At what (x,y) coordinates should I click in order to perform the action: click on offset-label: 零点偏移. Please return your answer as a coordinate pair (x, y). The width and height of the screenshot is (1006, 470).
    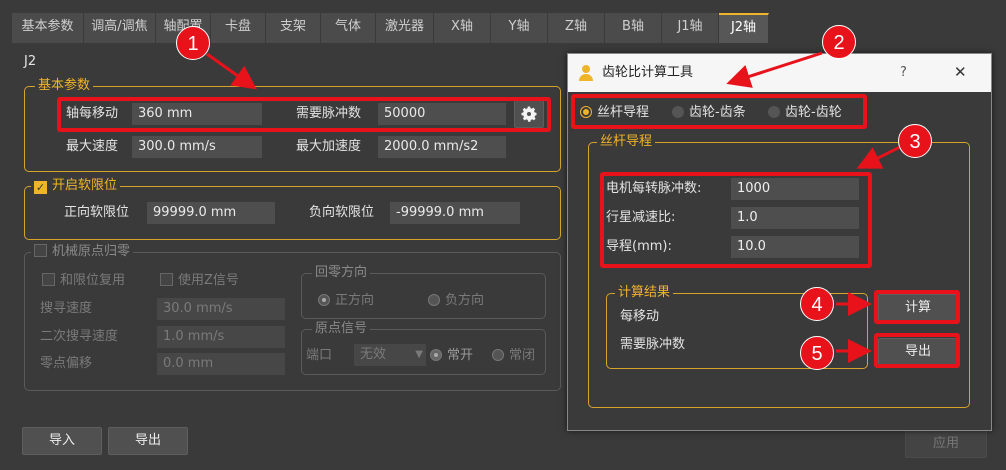
    Looking at the image, I should click on (66, 363).